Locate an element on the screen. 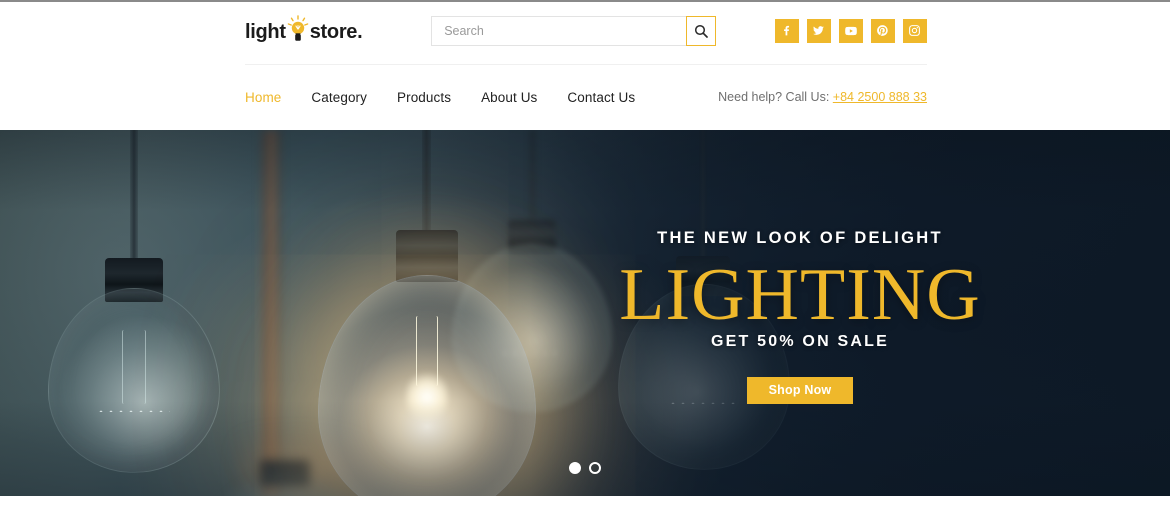 The height and width of the screenshot is (513, 1170). help-phone-number: +84 2500 888 33 is located at coordinates (880, 97).